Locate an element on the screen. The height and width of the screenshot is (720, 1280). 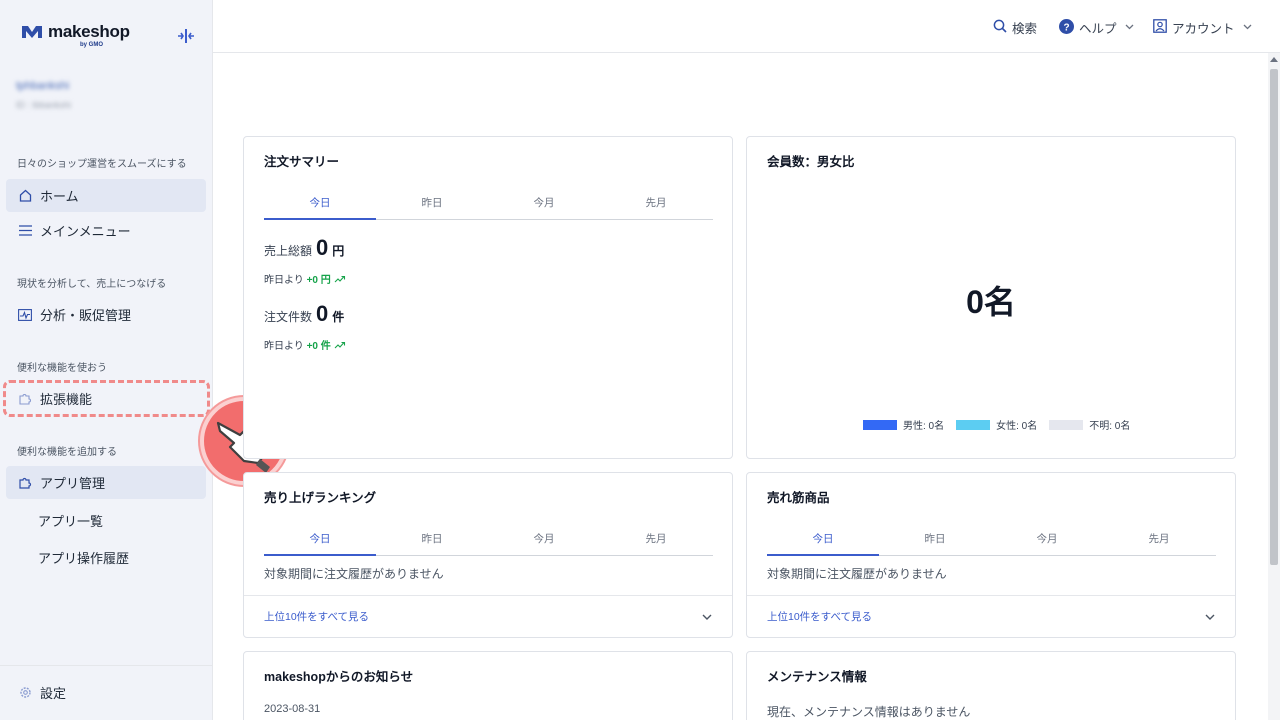
section-label-daily: 日々のショップ運営をスムーズにする is located at coordinates (102, 164).